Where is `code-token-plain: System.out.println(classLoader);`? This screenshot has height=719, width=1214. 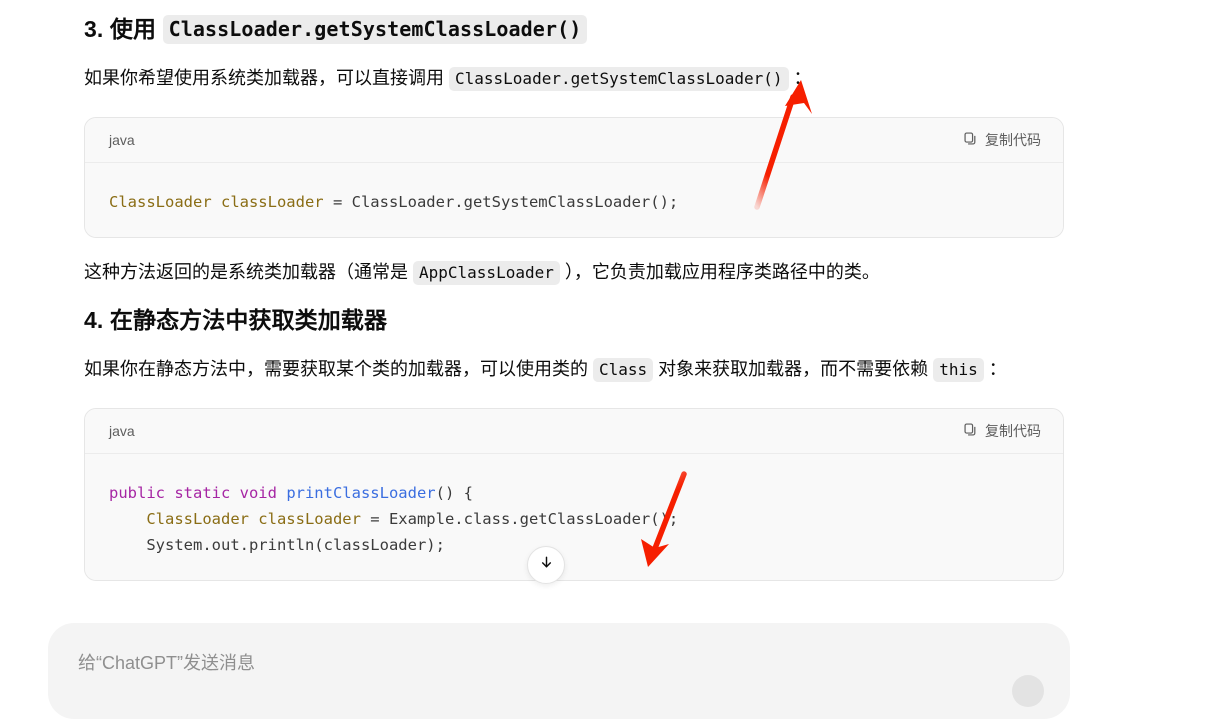 code-token-plain: System.out.println(classLoader); is located at coordinates (277, 545).